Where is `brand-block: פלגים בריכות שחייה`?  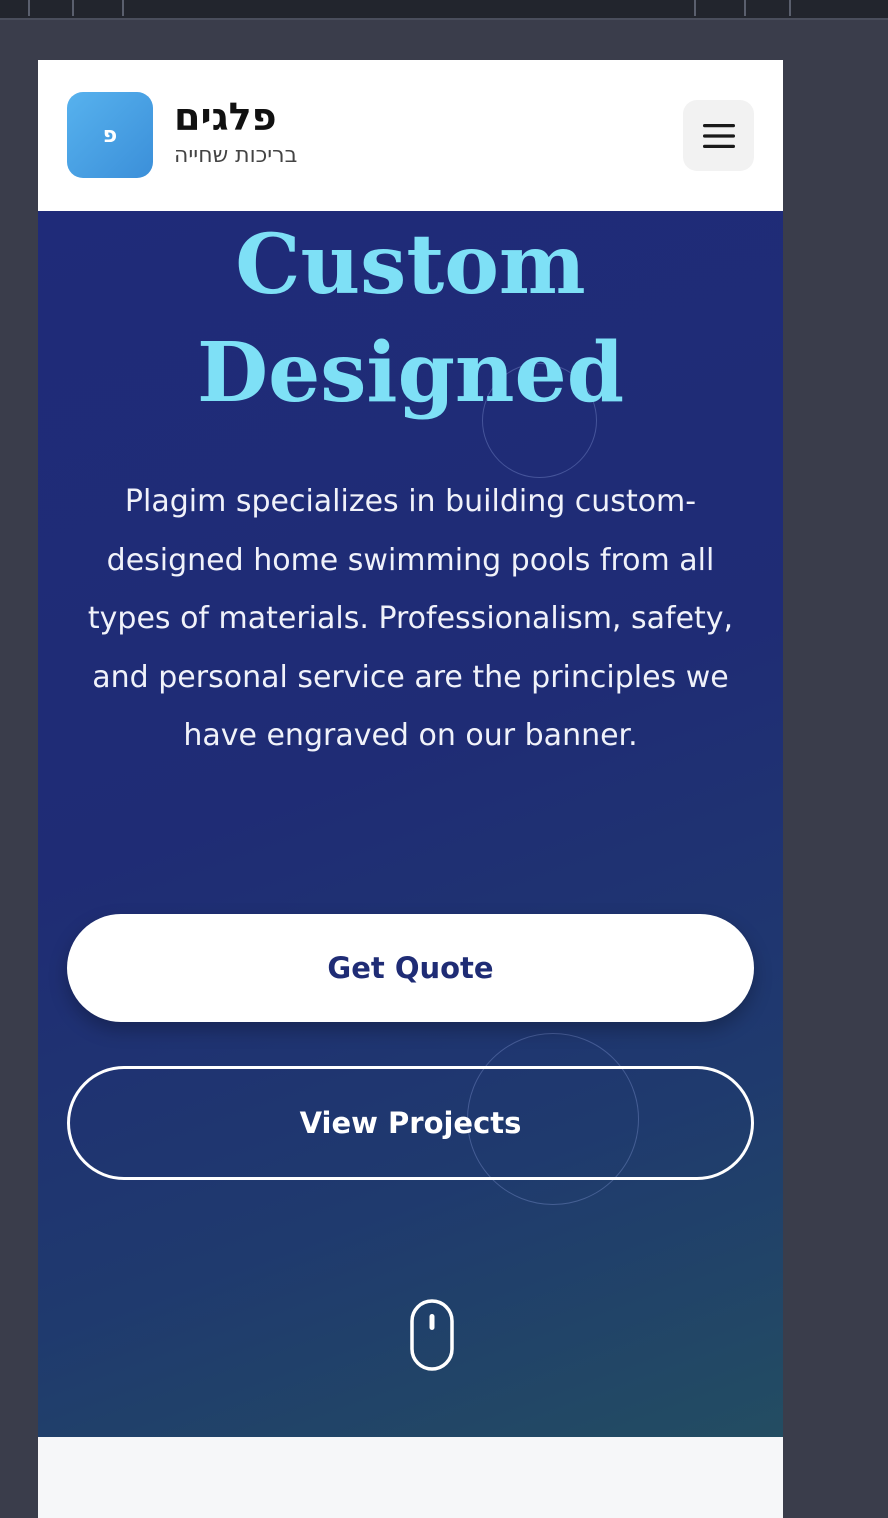 brand-block: פלגים בריכות שחייה is located at coordinates (254, 132).